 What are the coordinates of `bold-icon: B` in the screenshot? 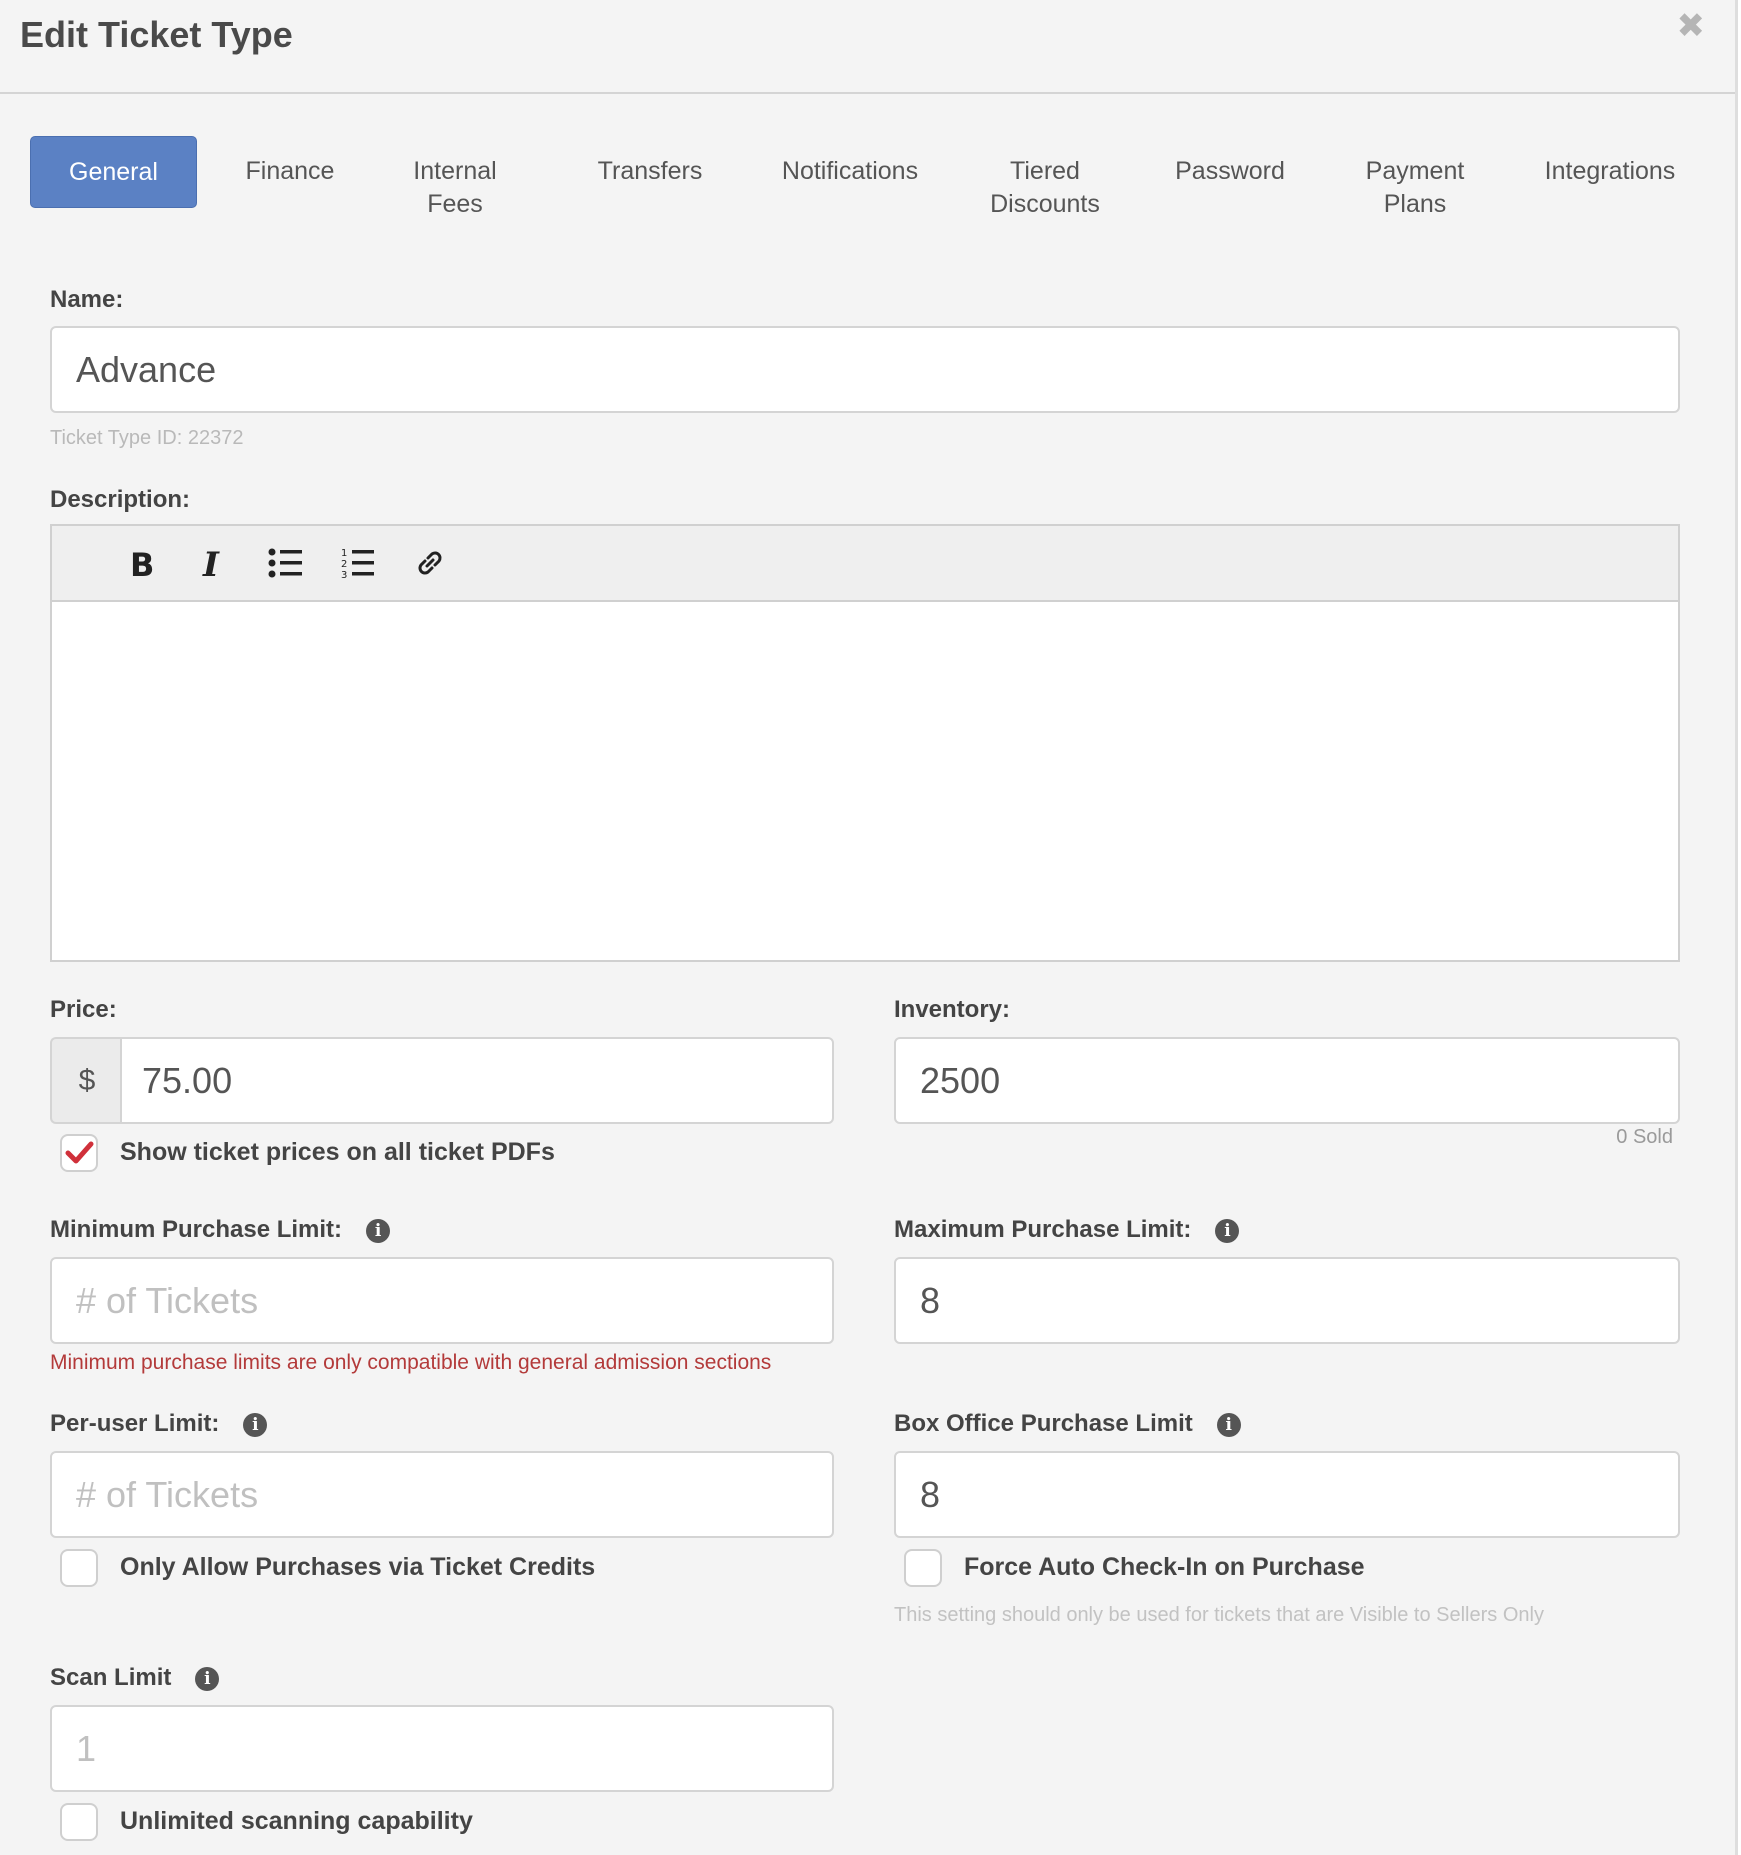 It's located at (141, 563).